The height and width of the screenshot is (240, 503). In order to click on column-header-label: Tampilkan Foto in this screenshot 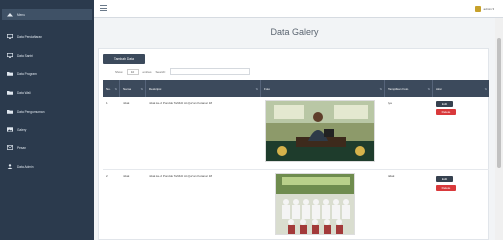, I will do `click(398, 88)`.